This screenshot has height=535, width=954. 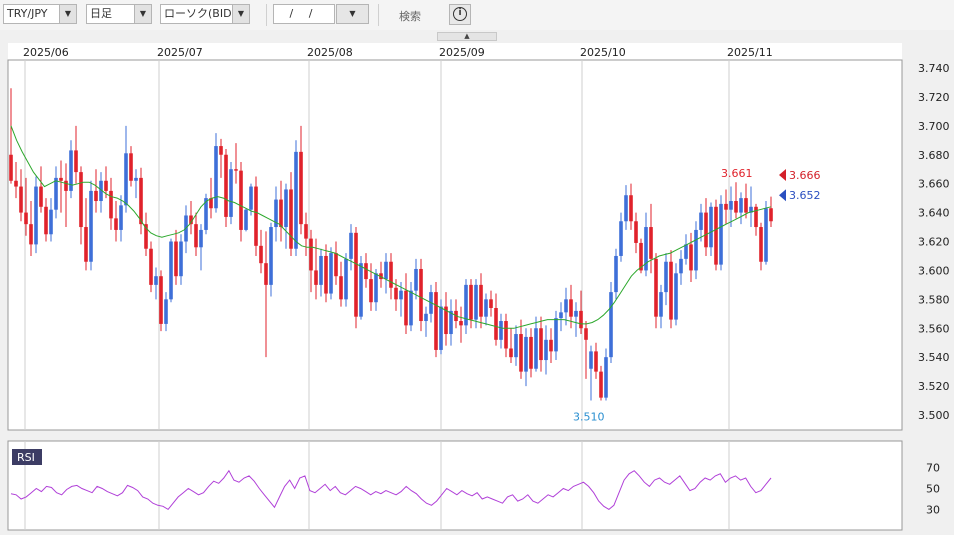 What do you see at coordinates (46, 52) in the screenshot?
I see `x-tick-label: 2025/06` at bounding box center [46, 52].